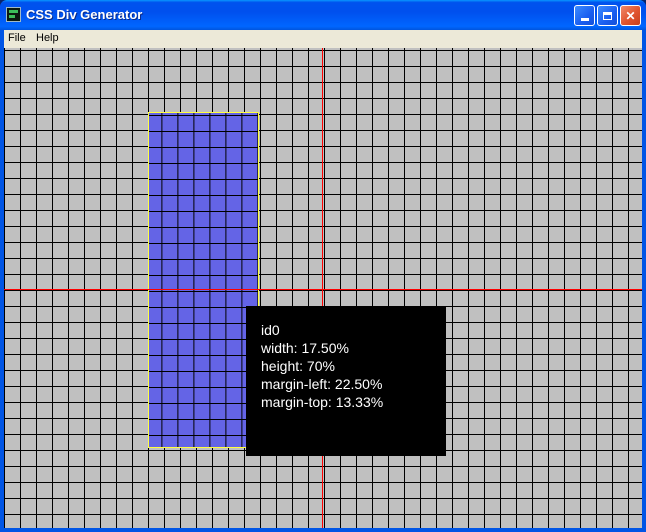 This screenshot has height=532, width=646. What do you see at coordinates (270, 330) in the screenshot?
I see `div-id-label: id0` at bounding box center [270, 330].